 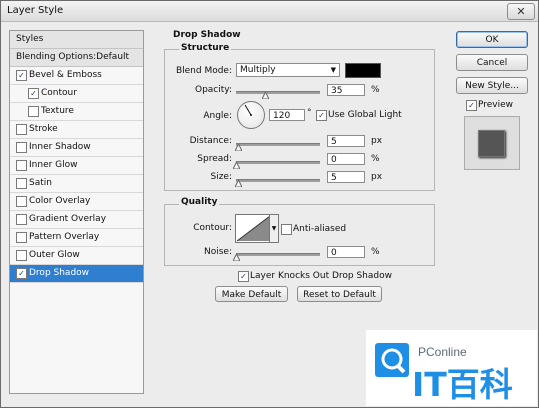 I want to click on watermark-brand: PConline, so click(x=442, y=352).